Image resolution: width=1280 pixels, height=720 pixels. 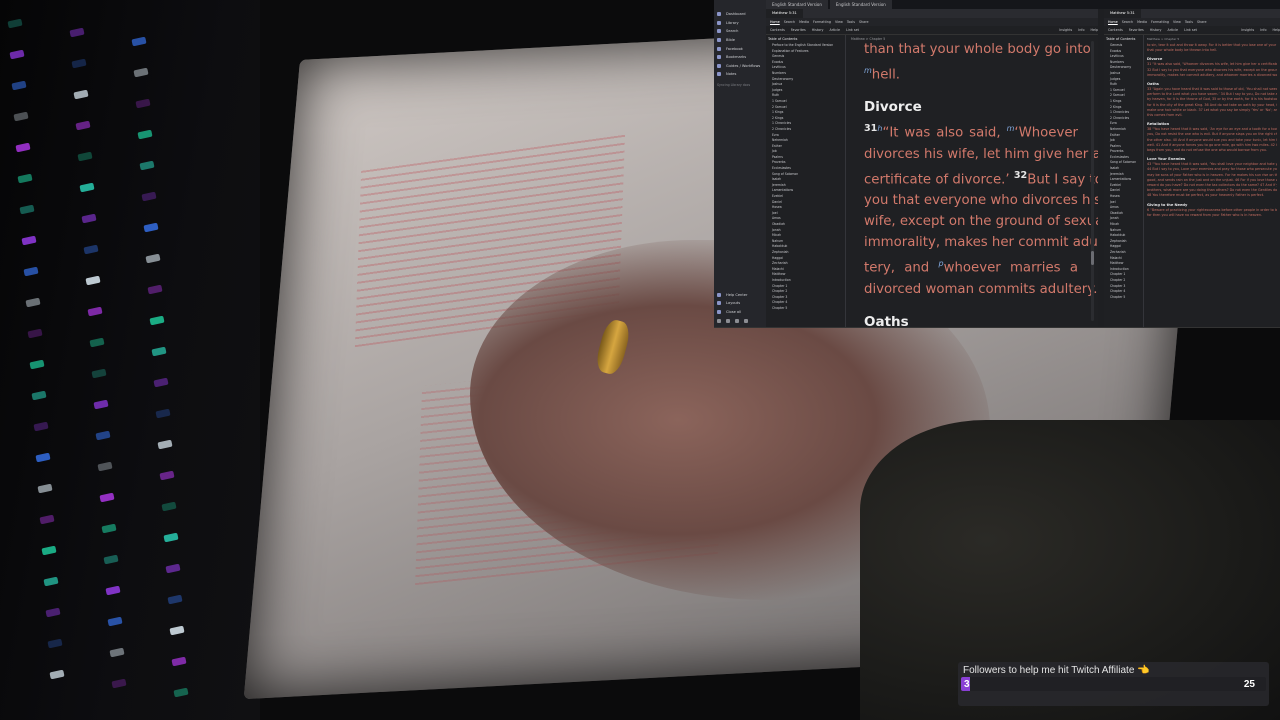 I want to click on toolbar-contents-button-secondary: Contents, so click(x=1115, y=30).